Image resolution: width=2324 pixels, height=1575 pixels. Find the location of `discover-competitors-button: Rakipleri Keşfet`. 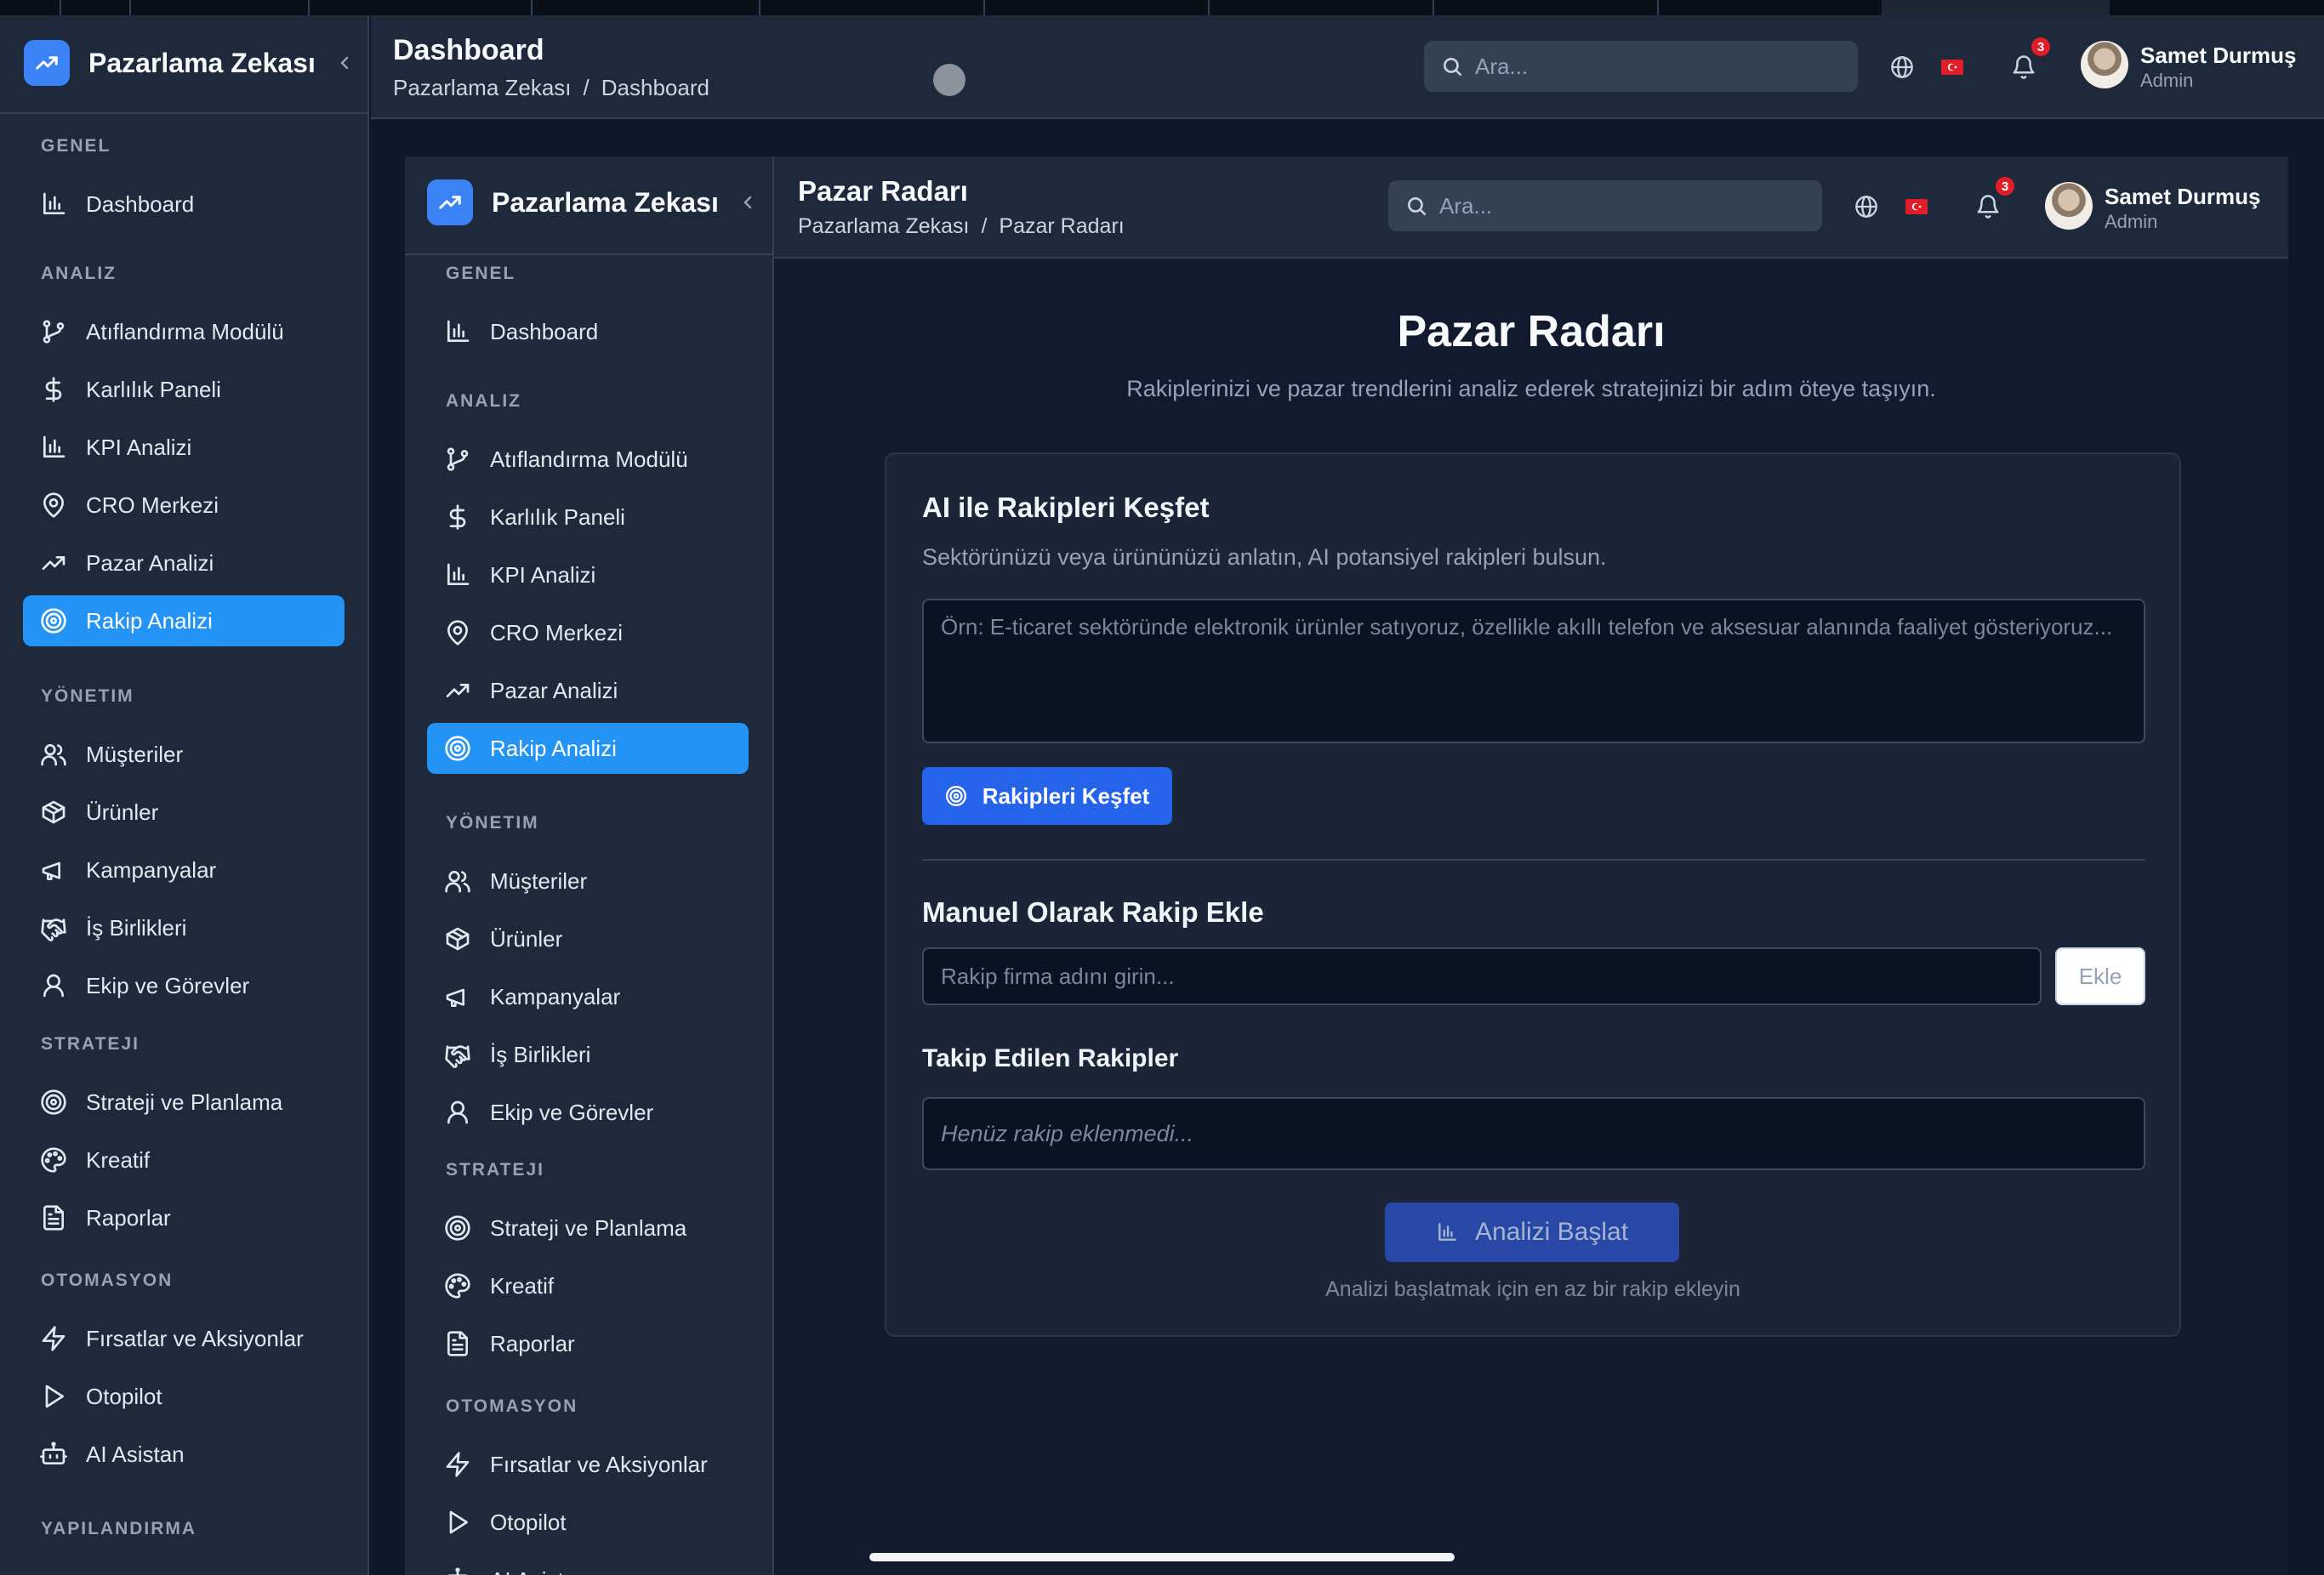

discover-competitors-button: Rakipleri Keşfet is located at coordinates (1047, 796).